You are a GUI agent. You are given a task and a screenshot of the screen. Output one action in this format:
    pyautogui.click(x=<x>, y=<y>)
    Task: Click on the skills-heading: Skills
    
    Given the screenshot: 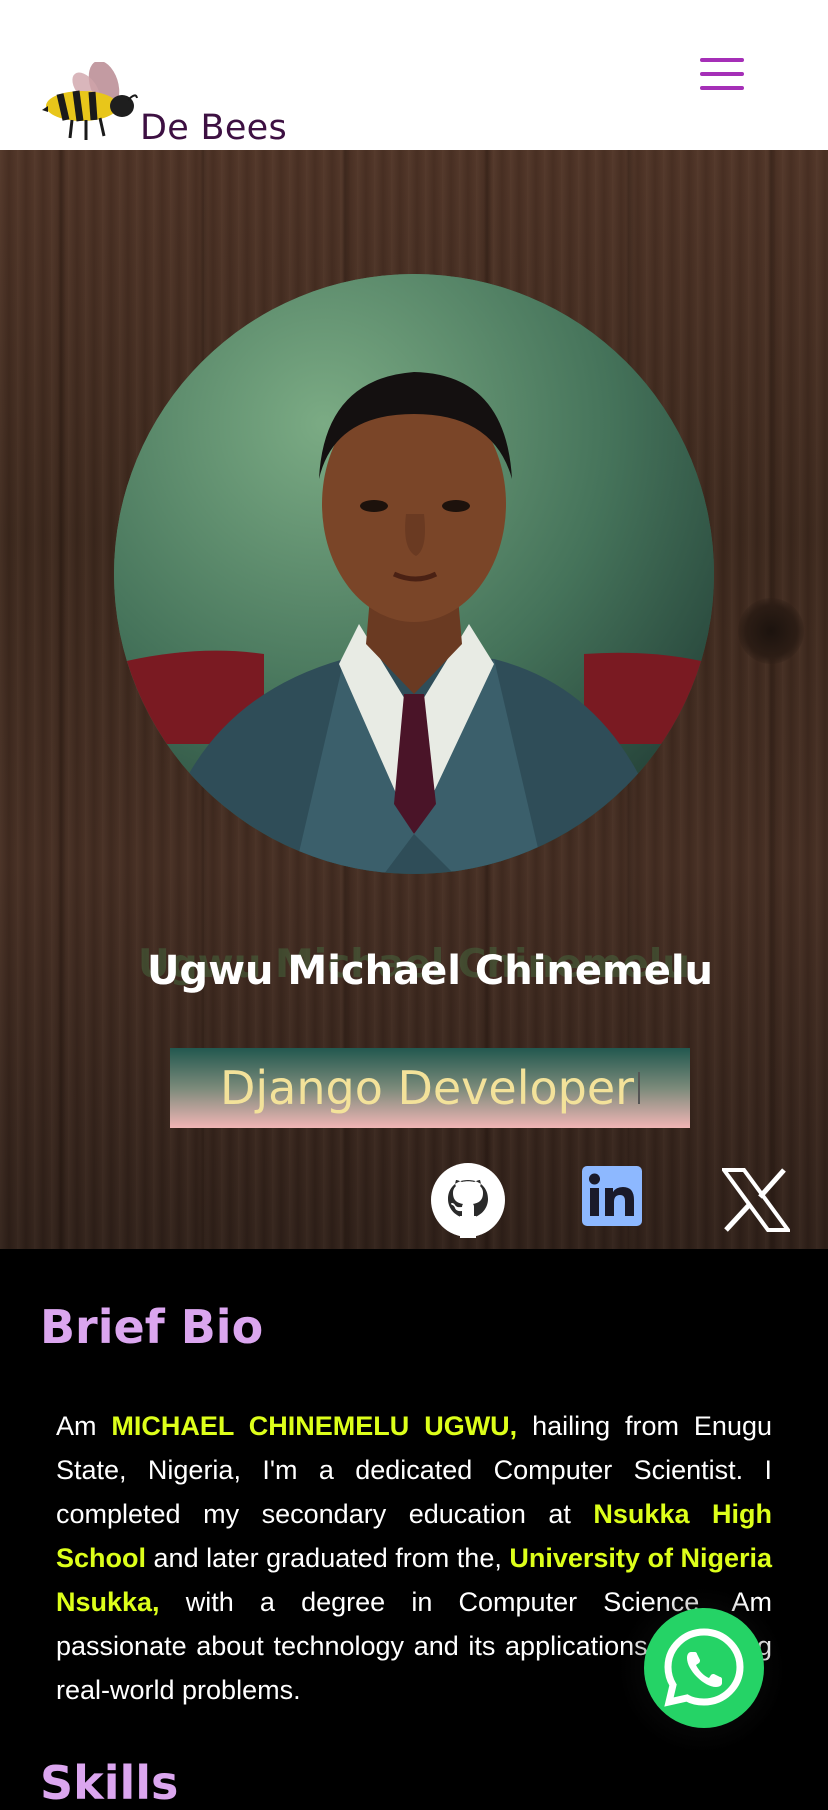 What is the action you would take?
    pyautogui.click(x=109, y=1783)
    